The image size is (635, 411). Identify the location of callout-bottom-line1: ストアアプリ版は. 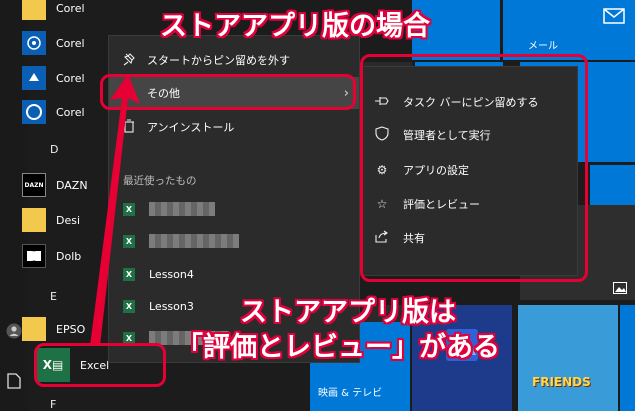
(348, 312).